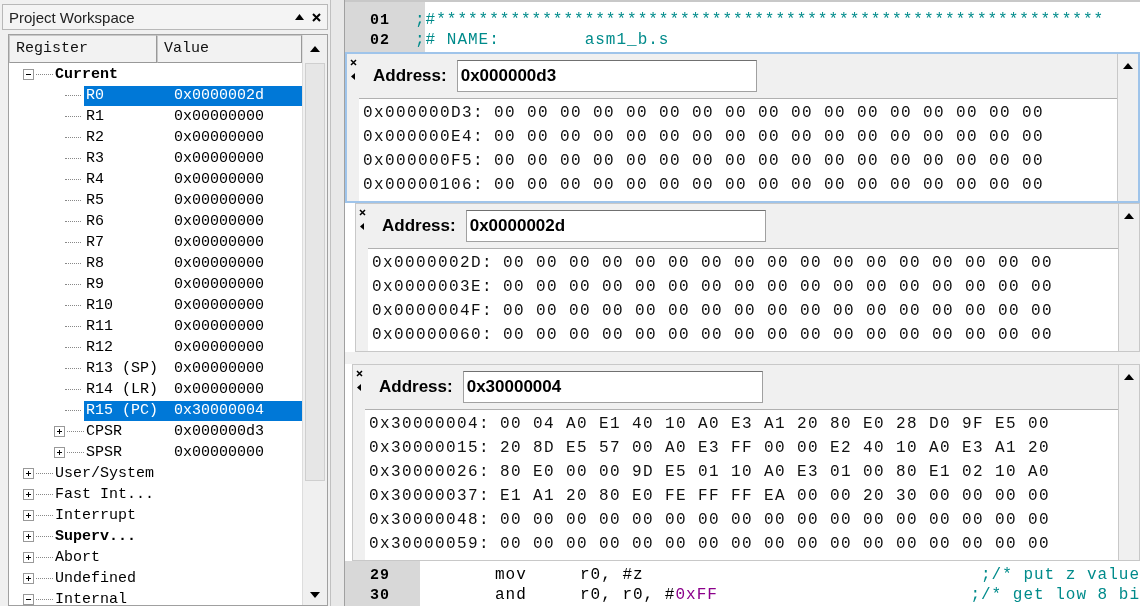 This screenshot has width=1140, height=606. What do you see at coordinates (193, 158) in the screenshot?
I see `tree-item: R3 0x00000000` at bounding box center [193, 158].